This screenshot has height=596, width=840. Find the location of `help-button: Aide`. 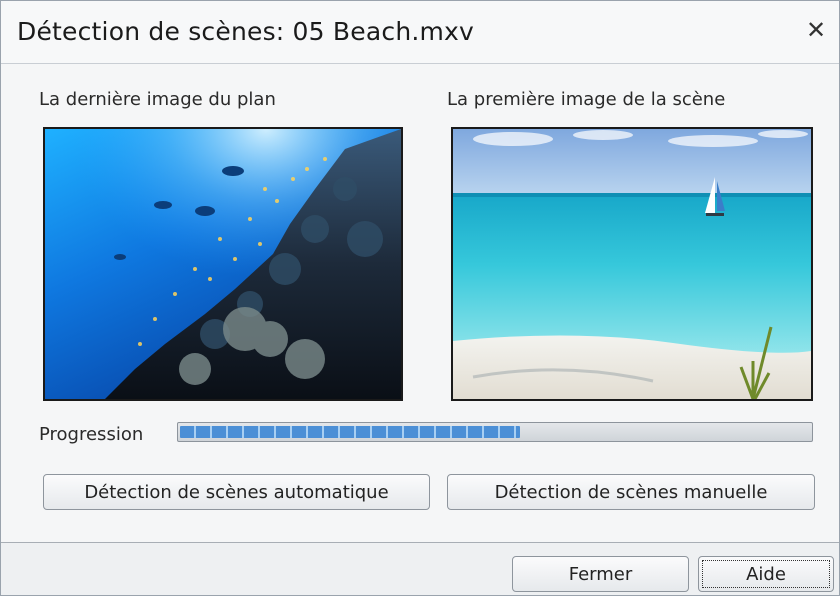

help-button: Aide is located at coordinates (766, 574).